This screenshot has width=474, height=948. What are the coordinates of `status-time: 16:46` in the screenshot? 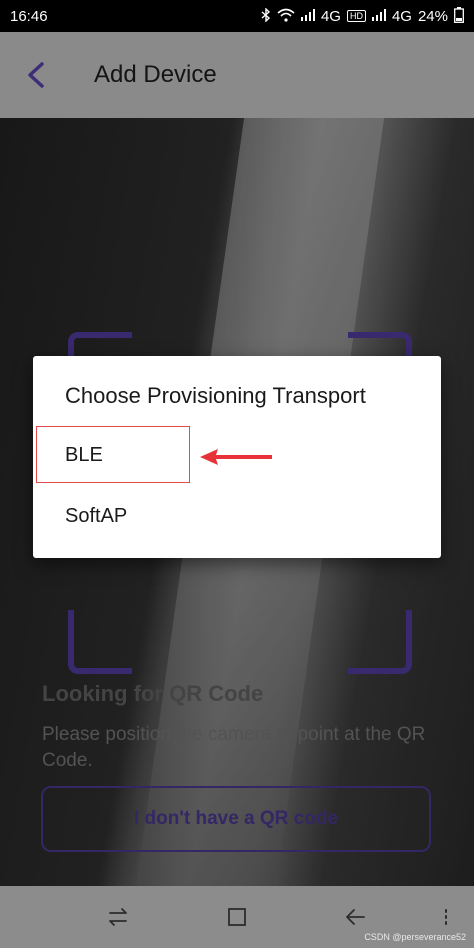 It's located at (29, 16).